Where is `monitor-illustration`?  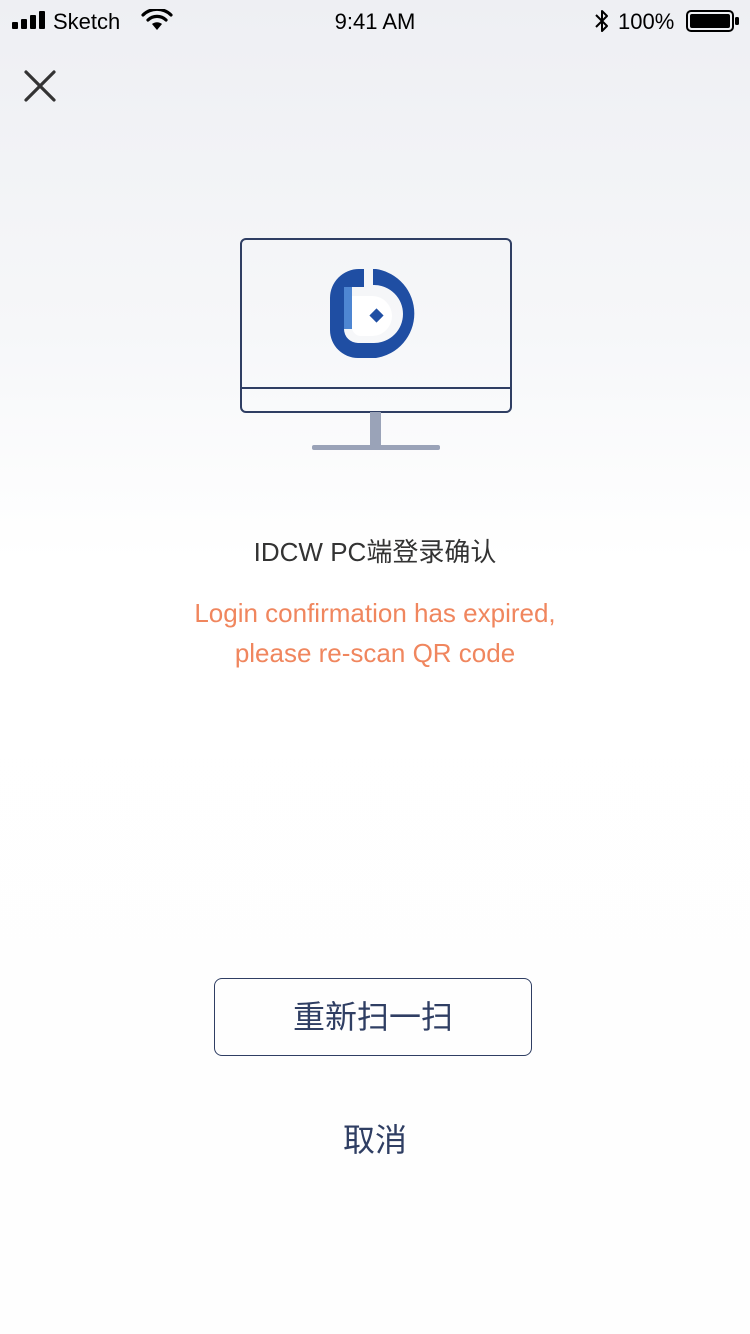 monitor-illustration is located at coordinates (376, 344).